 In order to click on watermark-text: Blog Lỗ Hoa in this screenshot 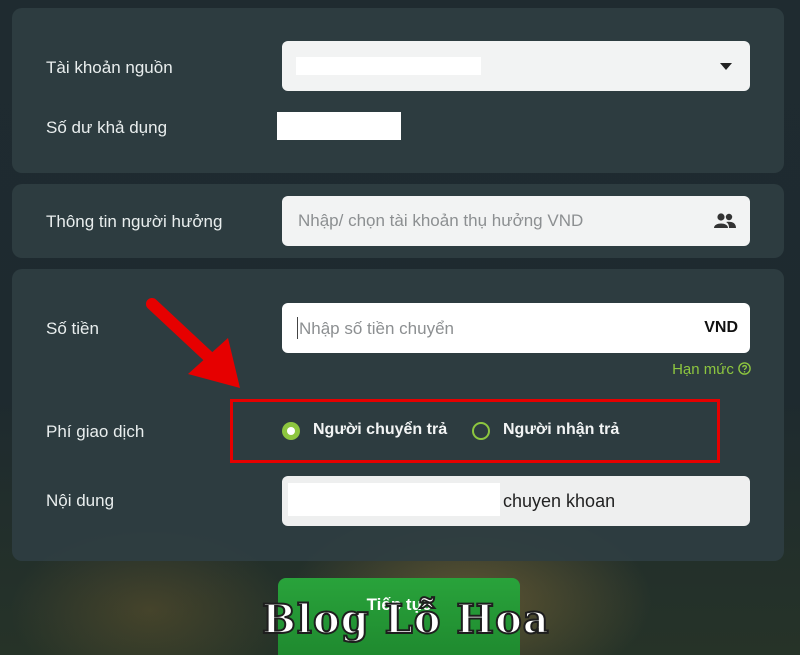, I will do `click(405, 619)`.